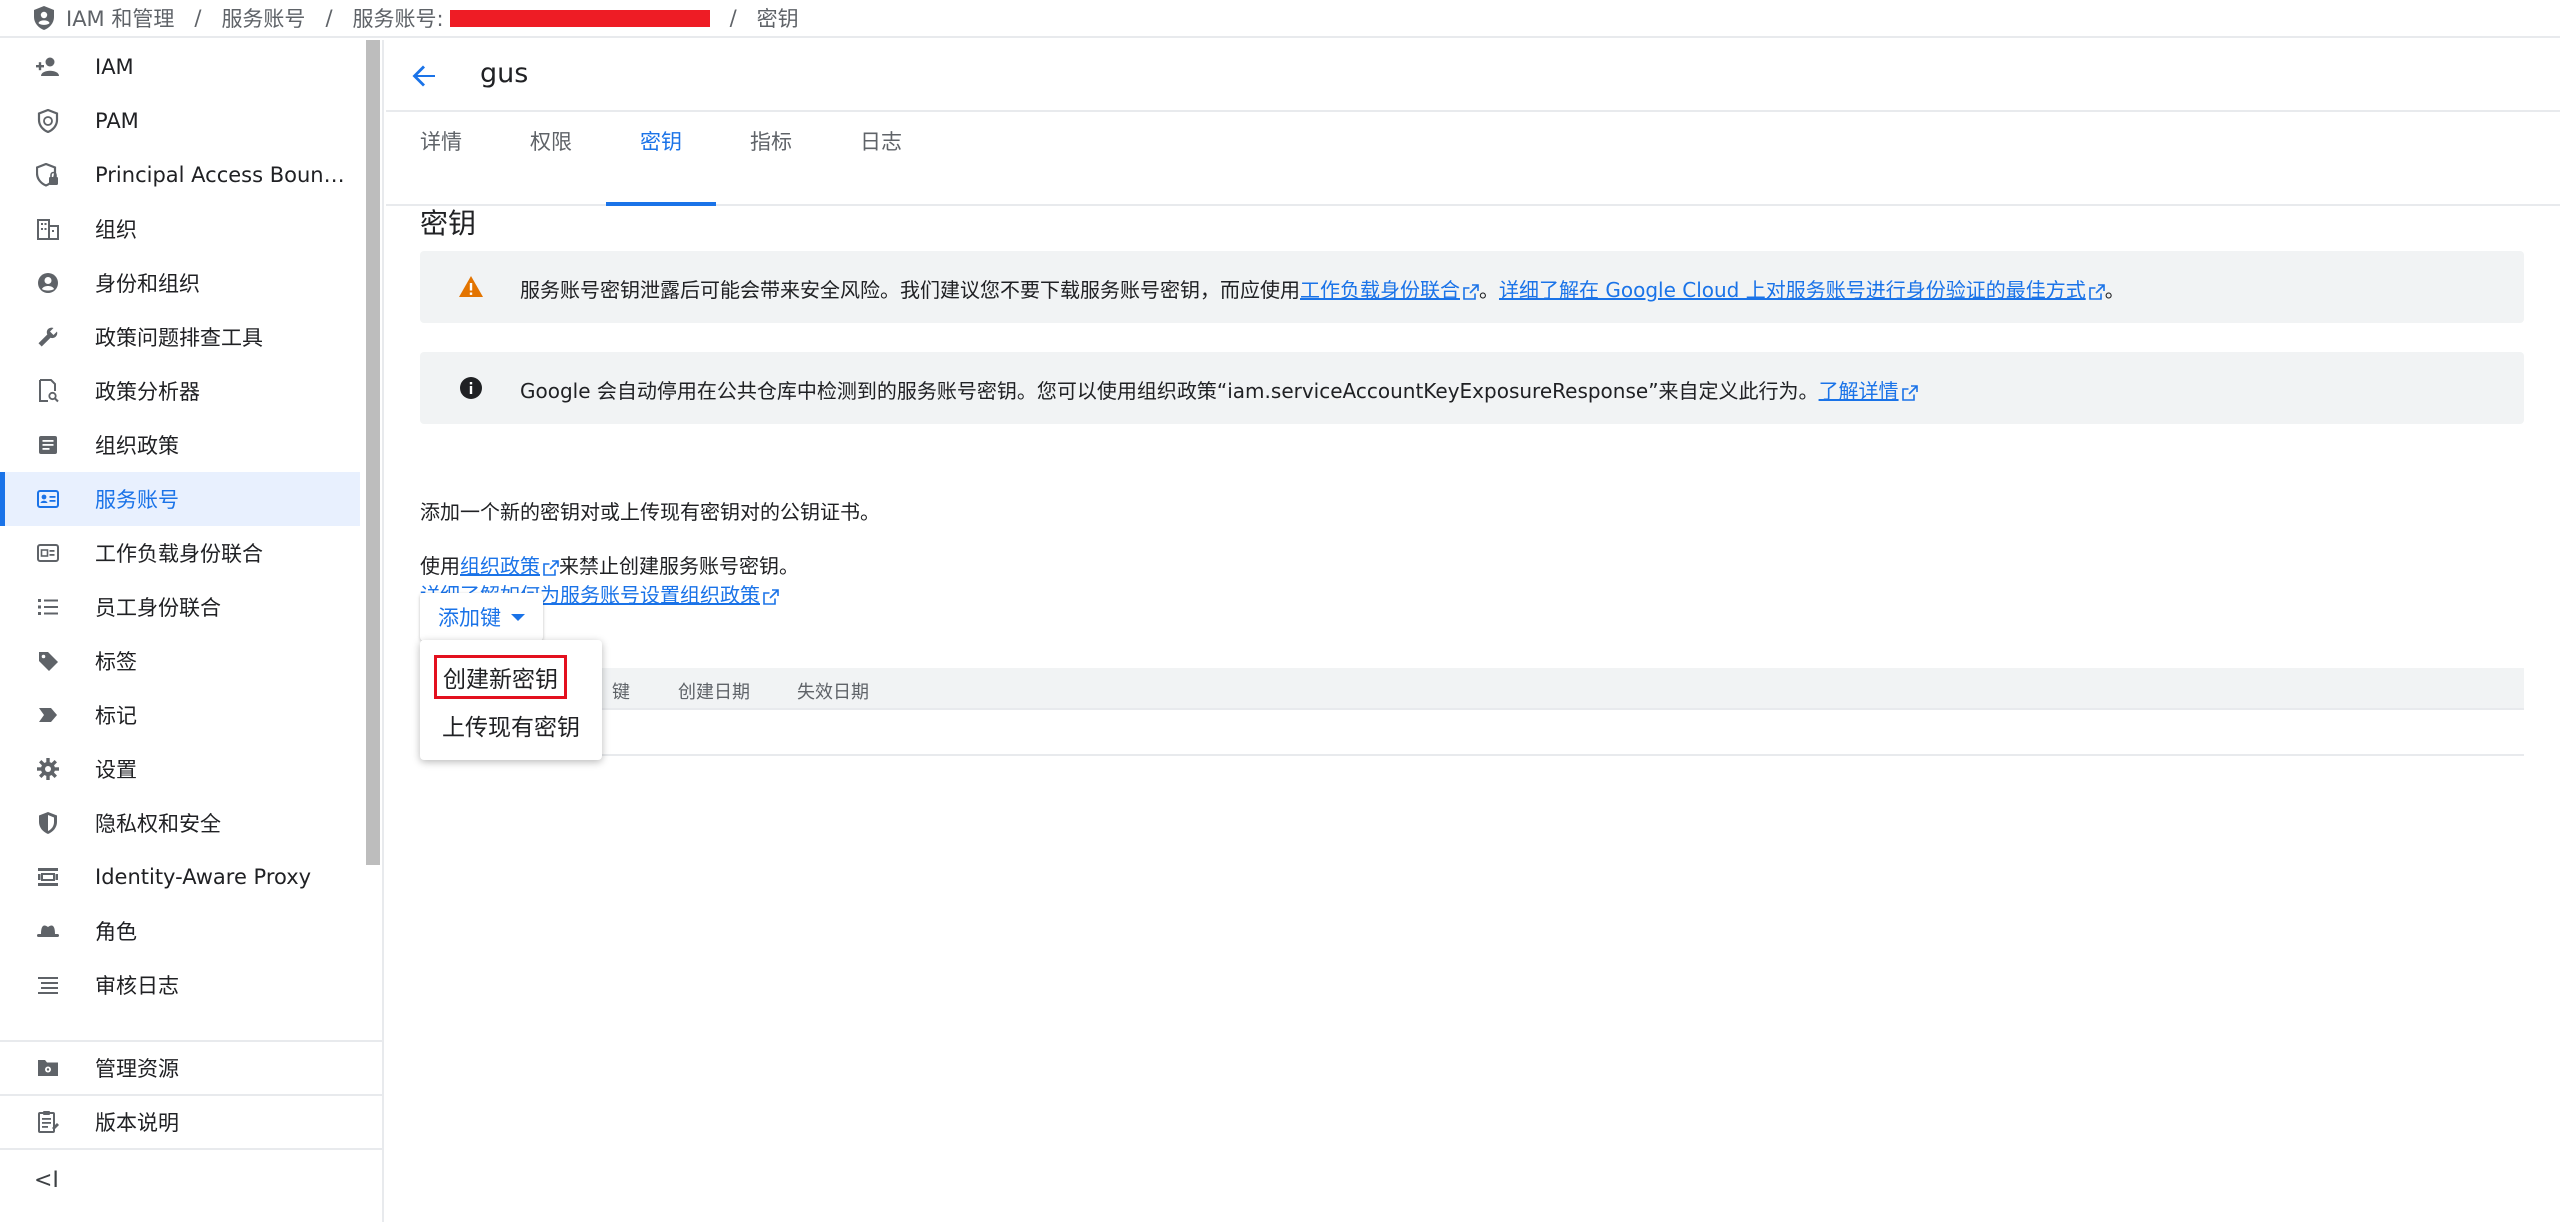 Image resolution: width=2560 pixels, height=1222 pixels. Describe the element at coordinates (180, 67) in the screenshot. I see `sidebar-item-iam: IAM` at that location.